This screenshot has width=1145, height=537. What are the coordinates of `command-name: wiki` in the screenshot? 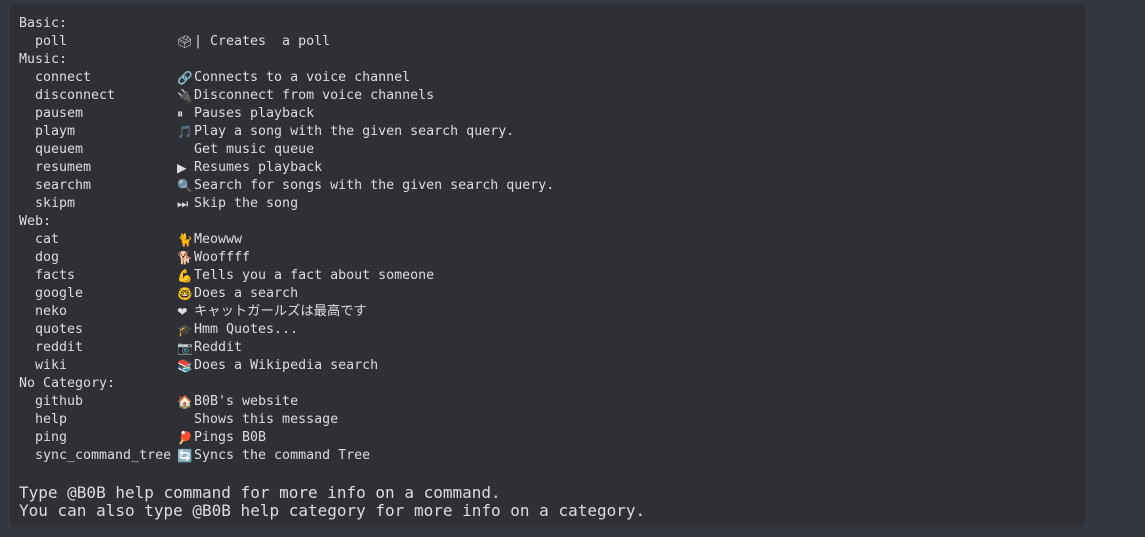 It's located at (51, 365).